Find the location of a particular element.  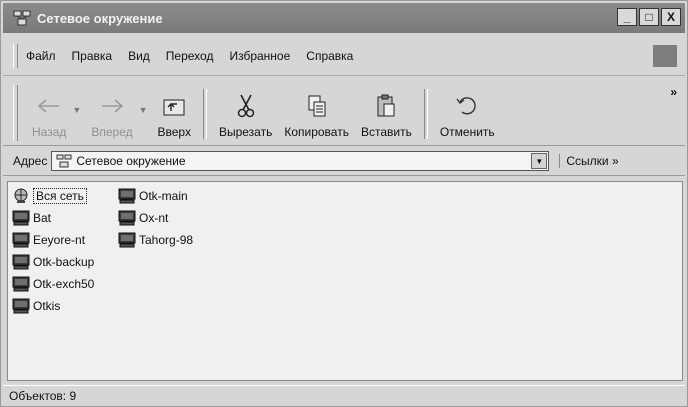

forward-arrow-icon is located at coordinates (112, 106).